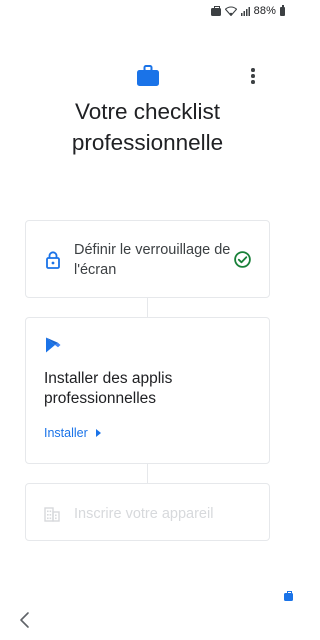 The width and height of the screenshot is (320, 640). I want to click on building-icon, so click(52, 514).